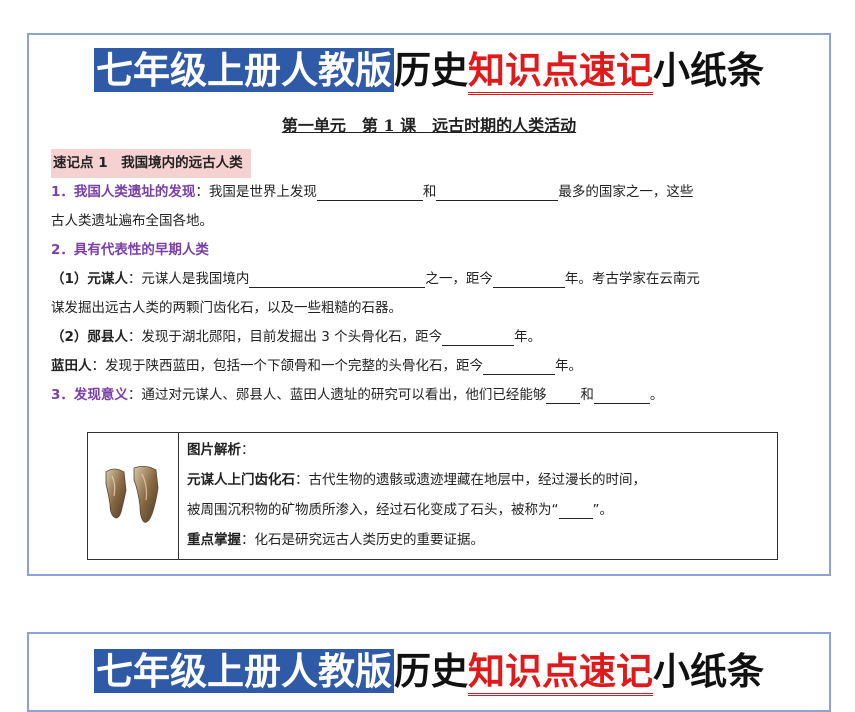  What do you see at coordinates (248, 450) in the screenshot?
I see `analysis-heading-colon: ：` at bounding box center [248, 450].